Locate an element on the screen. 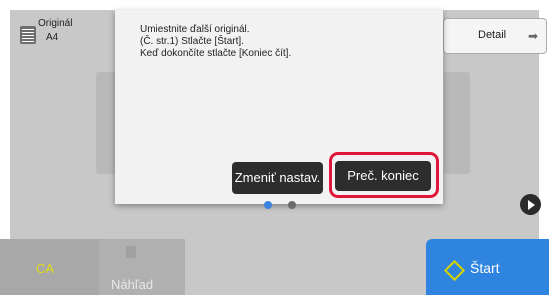  original-settings: Originál A4 is located at coordinates (58, 41).